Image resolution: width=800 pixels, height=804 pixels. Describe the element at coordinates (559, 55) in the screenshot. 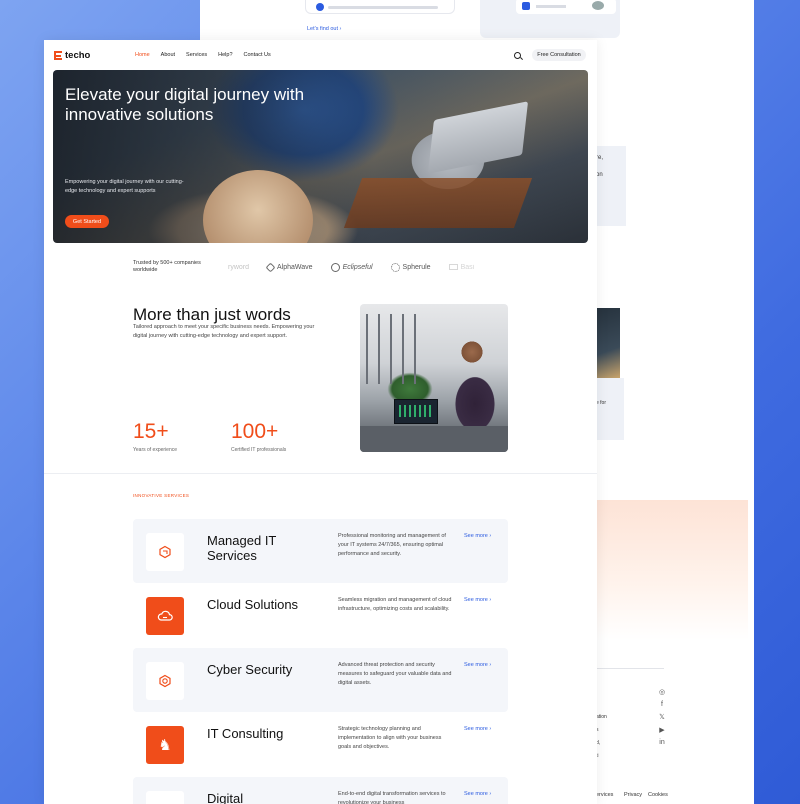

I see `free-consultation-button: Free Consultation` at that location.